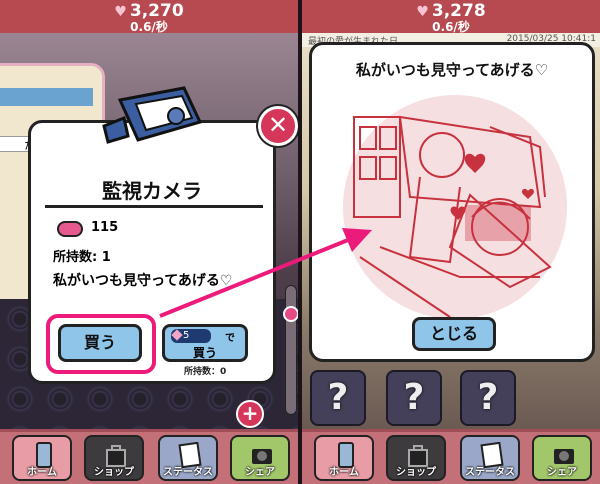  I want to click on close-icon: ✕, so click(278, 125).